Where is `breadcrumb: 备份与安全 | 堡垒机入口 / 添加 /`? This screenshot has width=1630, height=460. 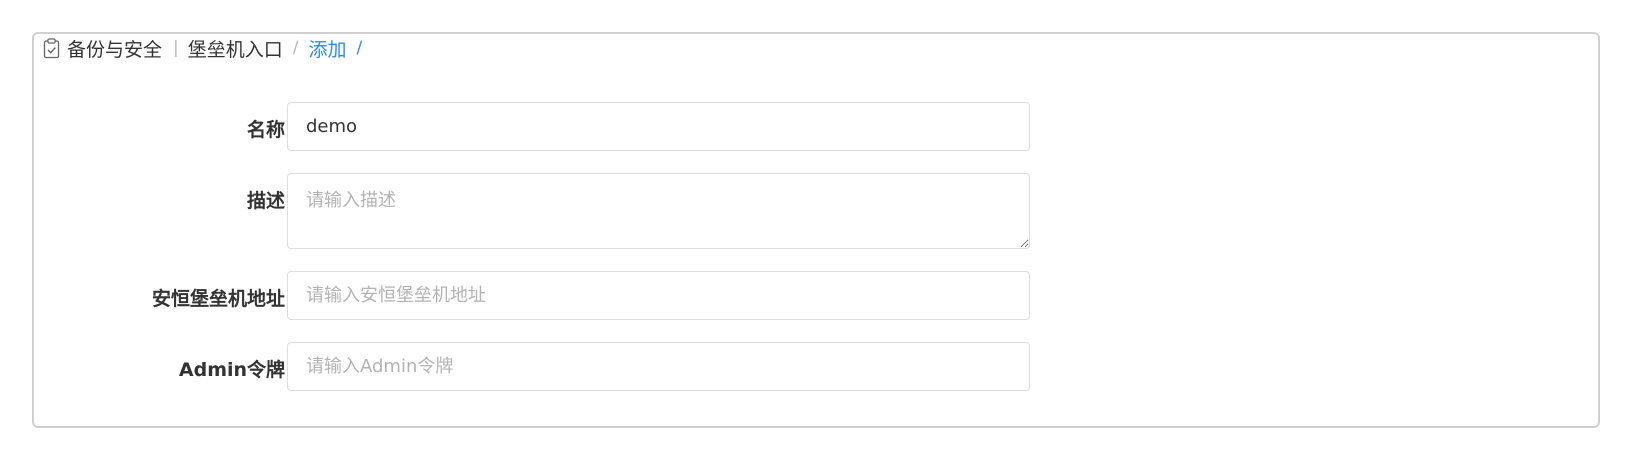 breadcrumb: 备份与安全 | 堡垒机入口 / 添加 / is located at coordinates (207, 48).